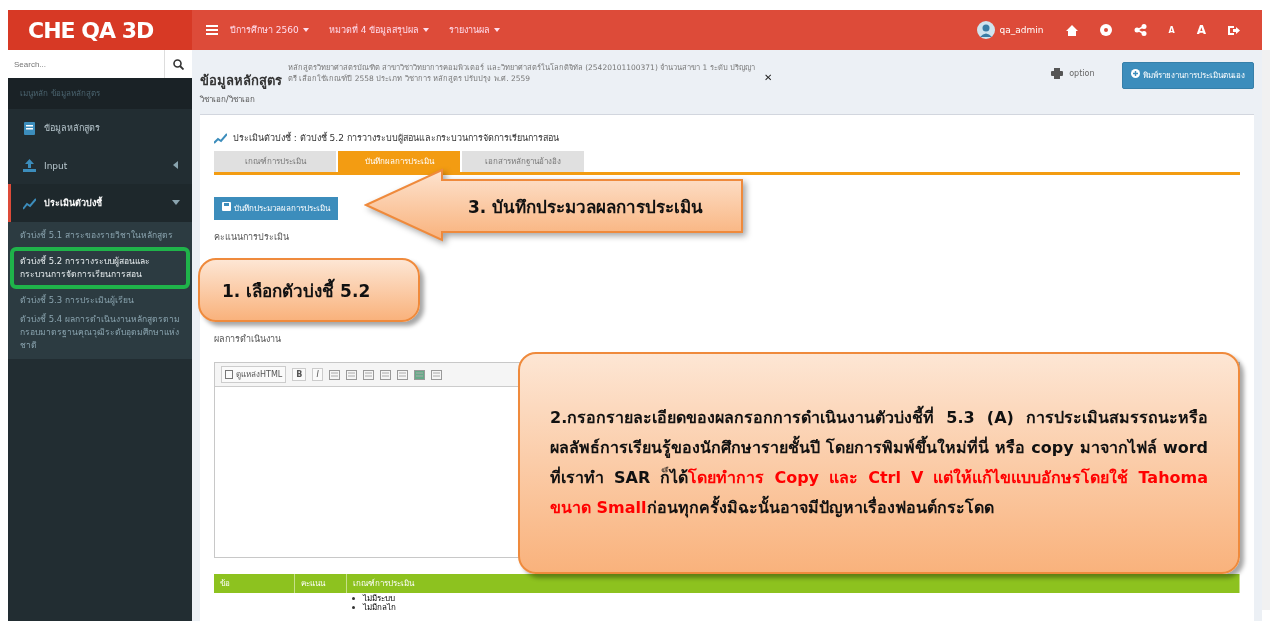 The height and width of the screenshot is (621, 1273). What do you see at coordinates (254, 583) in the screenshot?
I see `column-header: ข้อ` at bounding box center [254, 583].